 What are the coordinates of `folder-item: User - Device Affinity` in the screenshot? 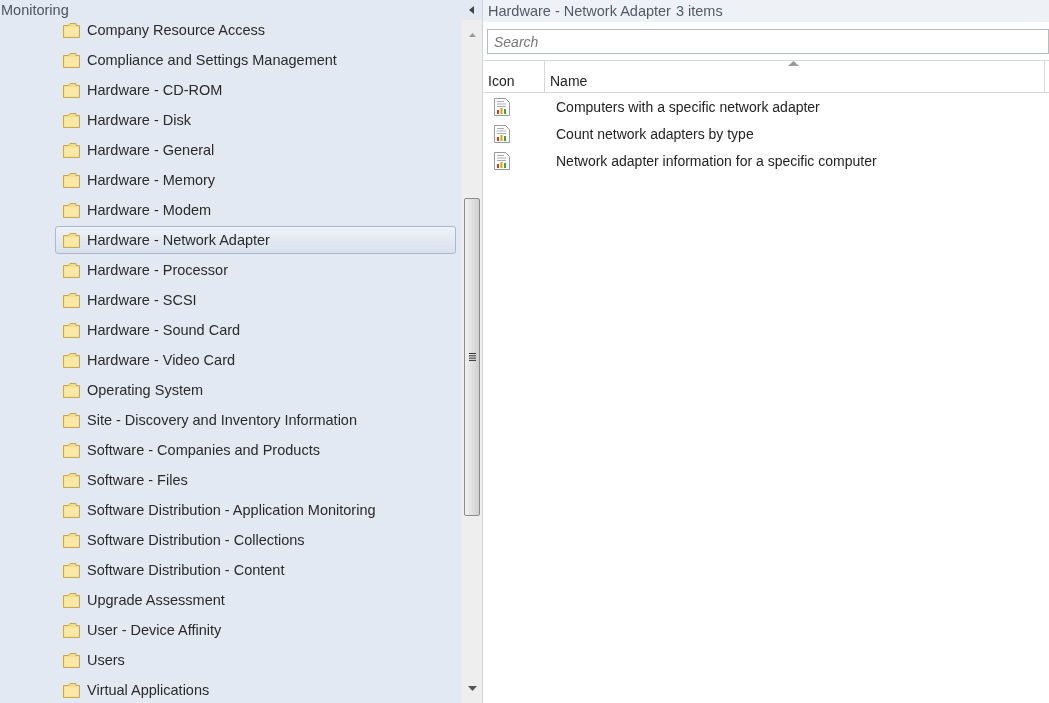 It's located at (256, 630).